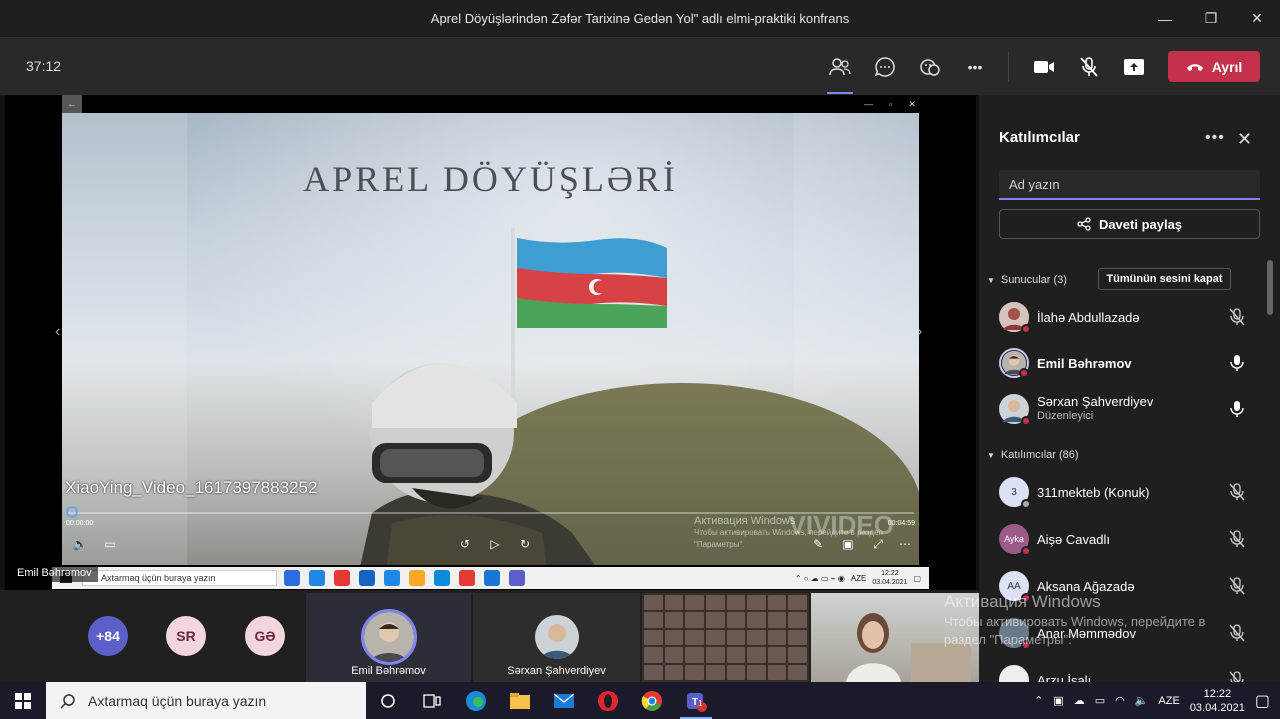  Describe the element at coordinates (1134, 633) in the screenshot. I see `participant-row: Anar Məmmədov` at that location.